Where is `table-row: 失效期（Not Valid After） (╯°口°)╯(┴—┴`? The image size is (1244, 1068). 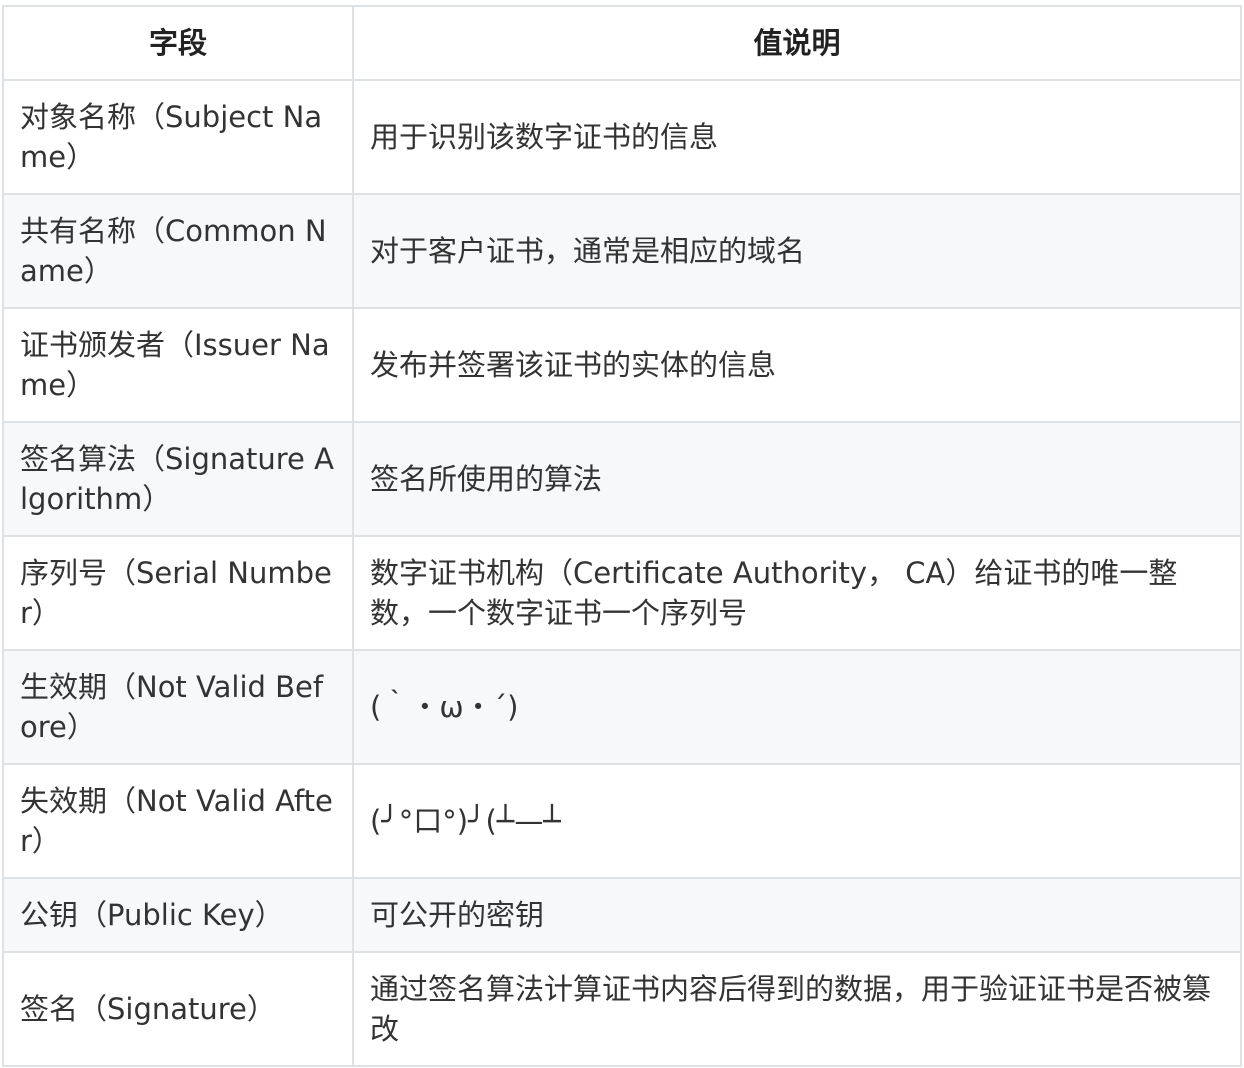
table-row: 失效期（Not Valid After） (╯°口°)╯(┴—┴ is located at coordinates (622, 821).